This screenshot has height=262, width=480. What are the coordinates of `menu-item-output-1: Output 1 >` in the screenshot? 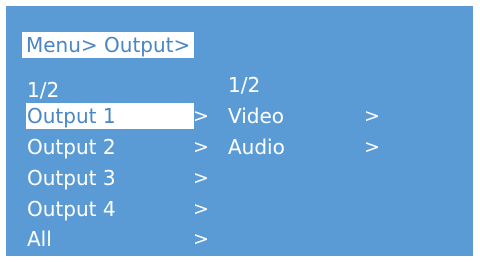 It's located at (116, 116).